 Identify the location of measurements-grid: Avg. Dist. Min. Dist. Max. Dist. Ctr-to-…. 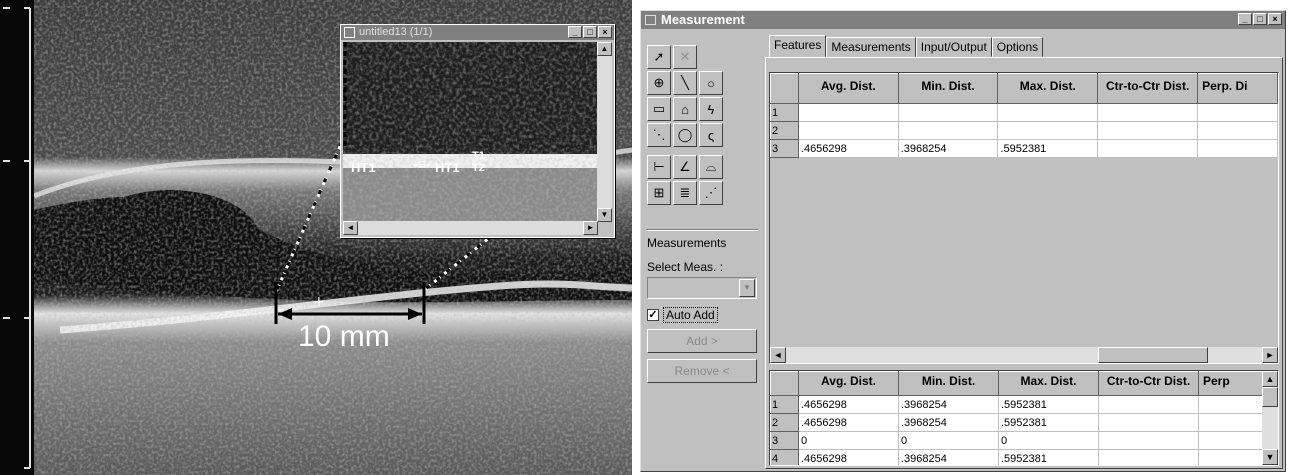
(1024, 418).